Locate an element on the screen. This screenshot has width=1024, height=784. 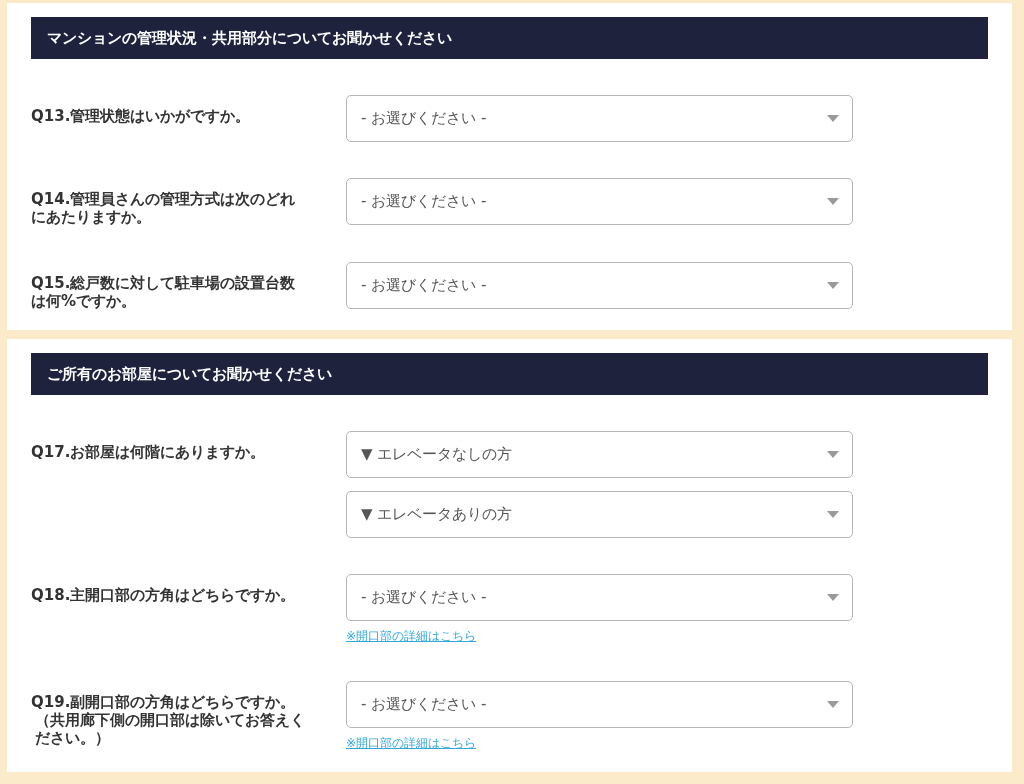
section-header: ご所有のお部屋についてお聞かせください is located at coordinates (509, 374).